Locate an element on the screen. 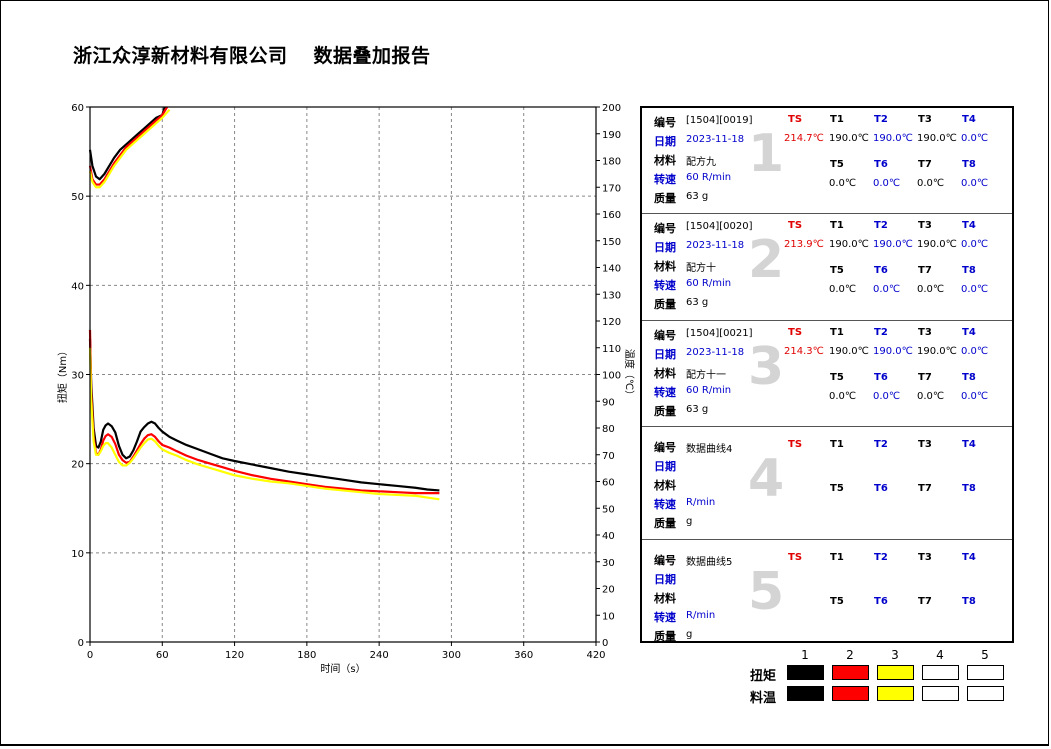  y2-tick-label: 110 is located at coordinates (611, 349).